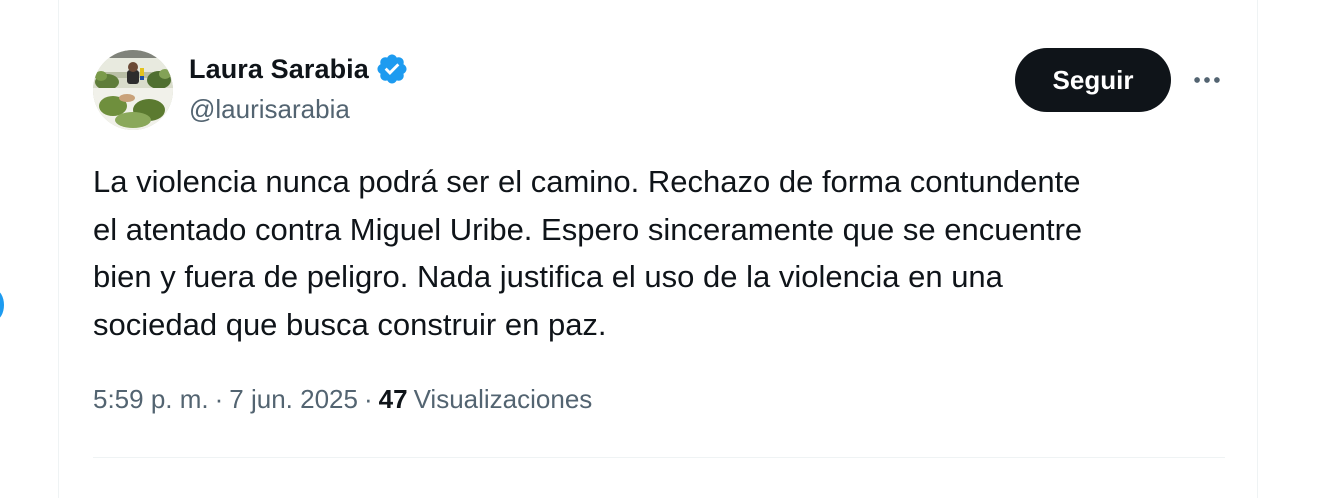 The width and height of the screenshot is (1320, 498). I want to click on partial-left-element, so click(2, 305).